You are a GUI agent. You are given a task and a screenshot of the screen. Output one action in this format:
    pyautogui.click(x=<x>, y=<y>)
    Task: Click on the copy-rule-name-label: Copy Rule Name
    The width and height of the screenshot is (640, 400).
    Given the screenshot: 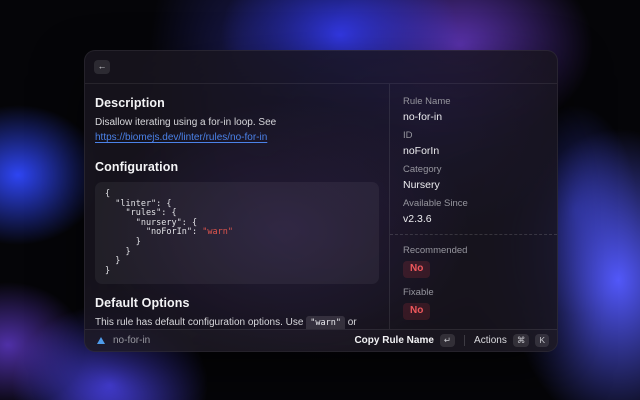 What is the action you would take?
    pyautogui.click(x=394, y=340)
    